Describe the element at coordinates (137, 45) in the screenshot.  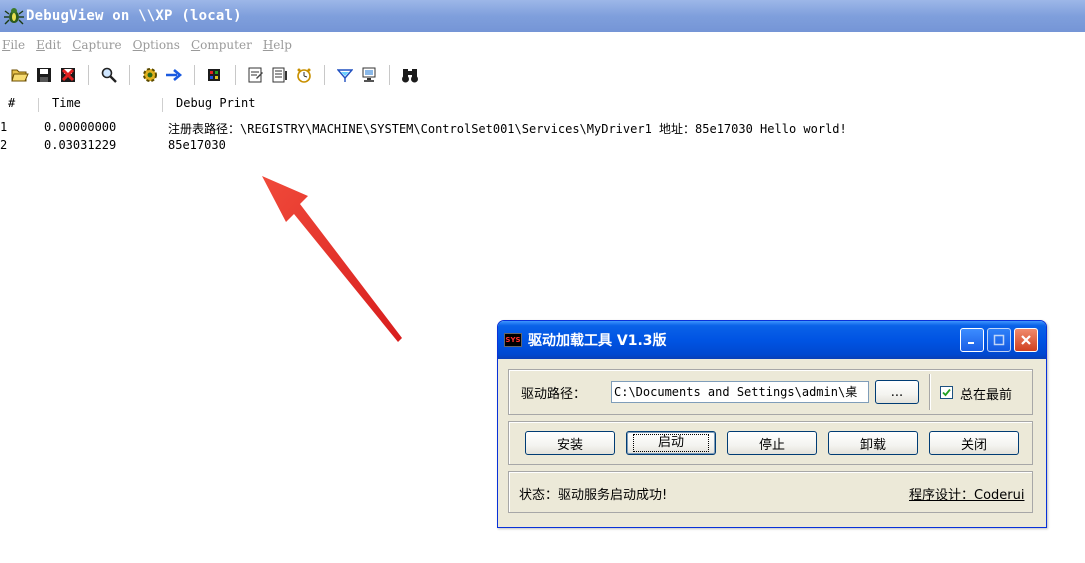
I see `menu-mnemonic: O` at that location.